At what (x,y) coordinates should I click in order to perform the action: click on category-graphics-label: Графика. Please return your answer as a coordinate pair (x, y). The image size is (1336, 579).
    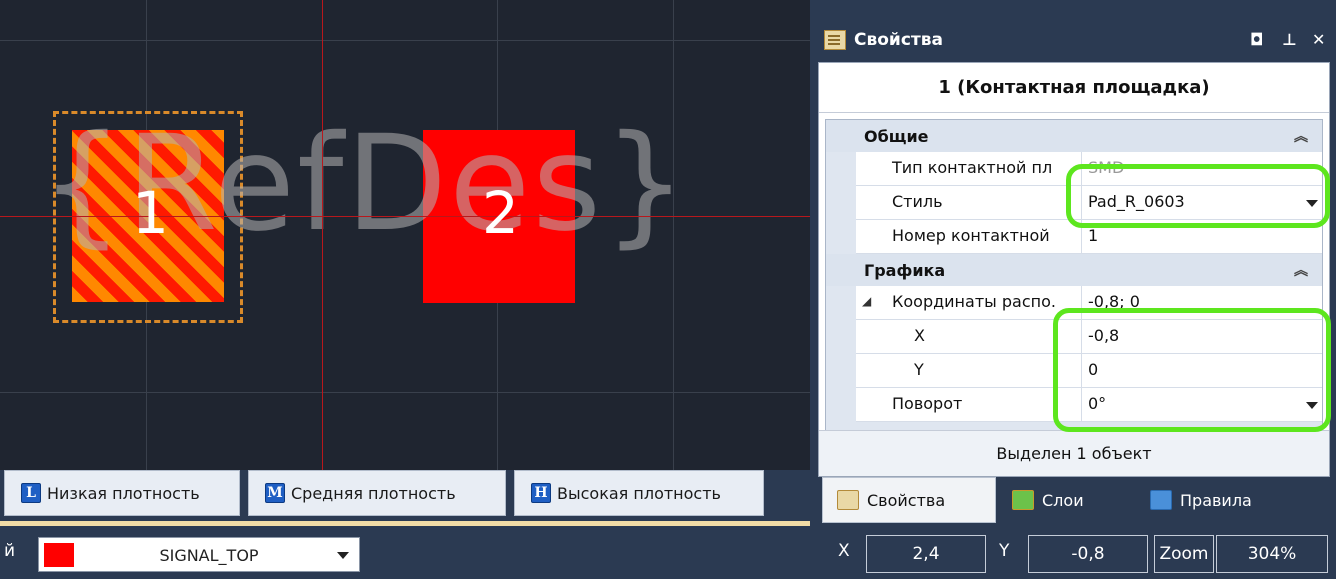
    Looking at the image, I should click on (905, 270).